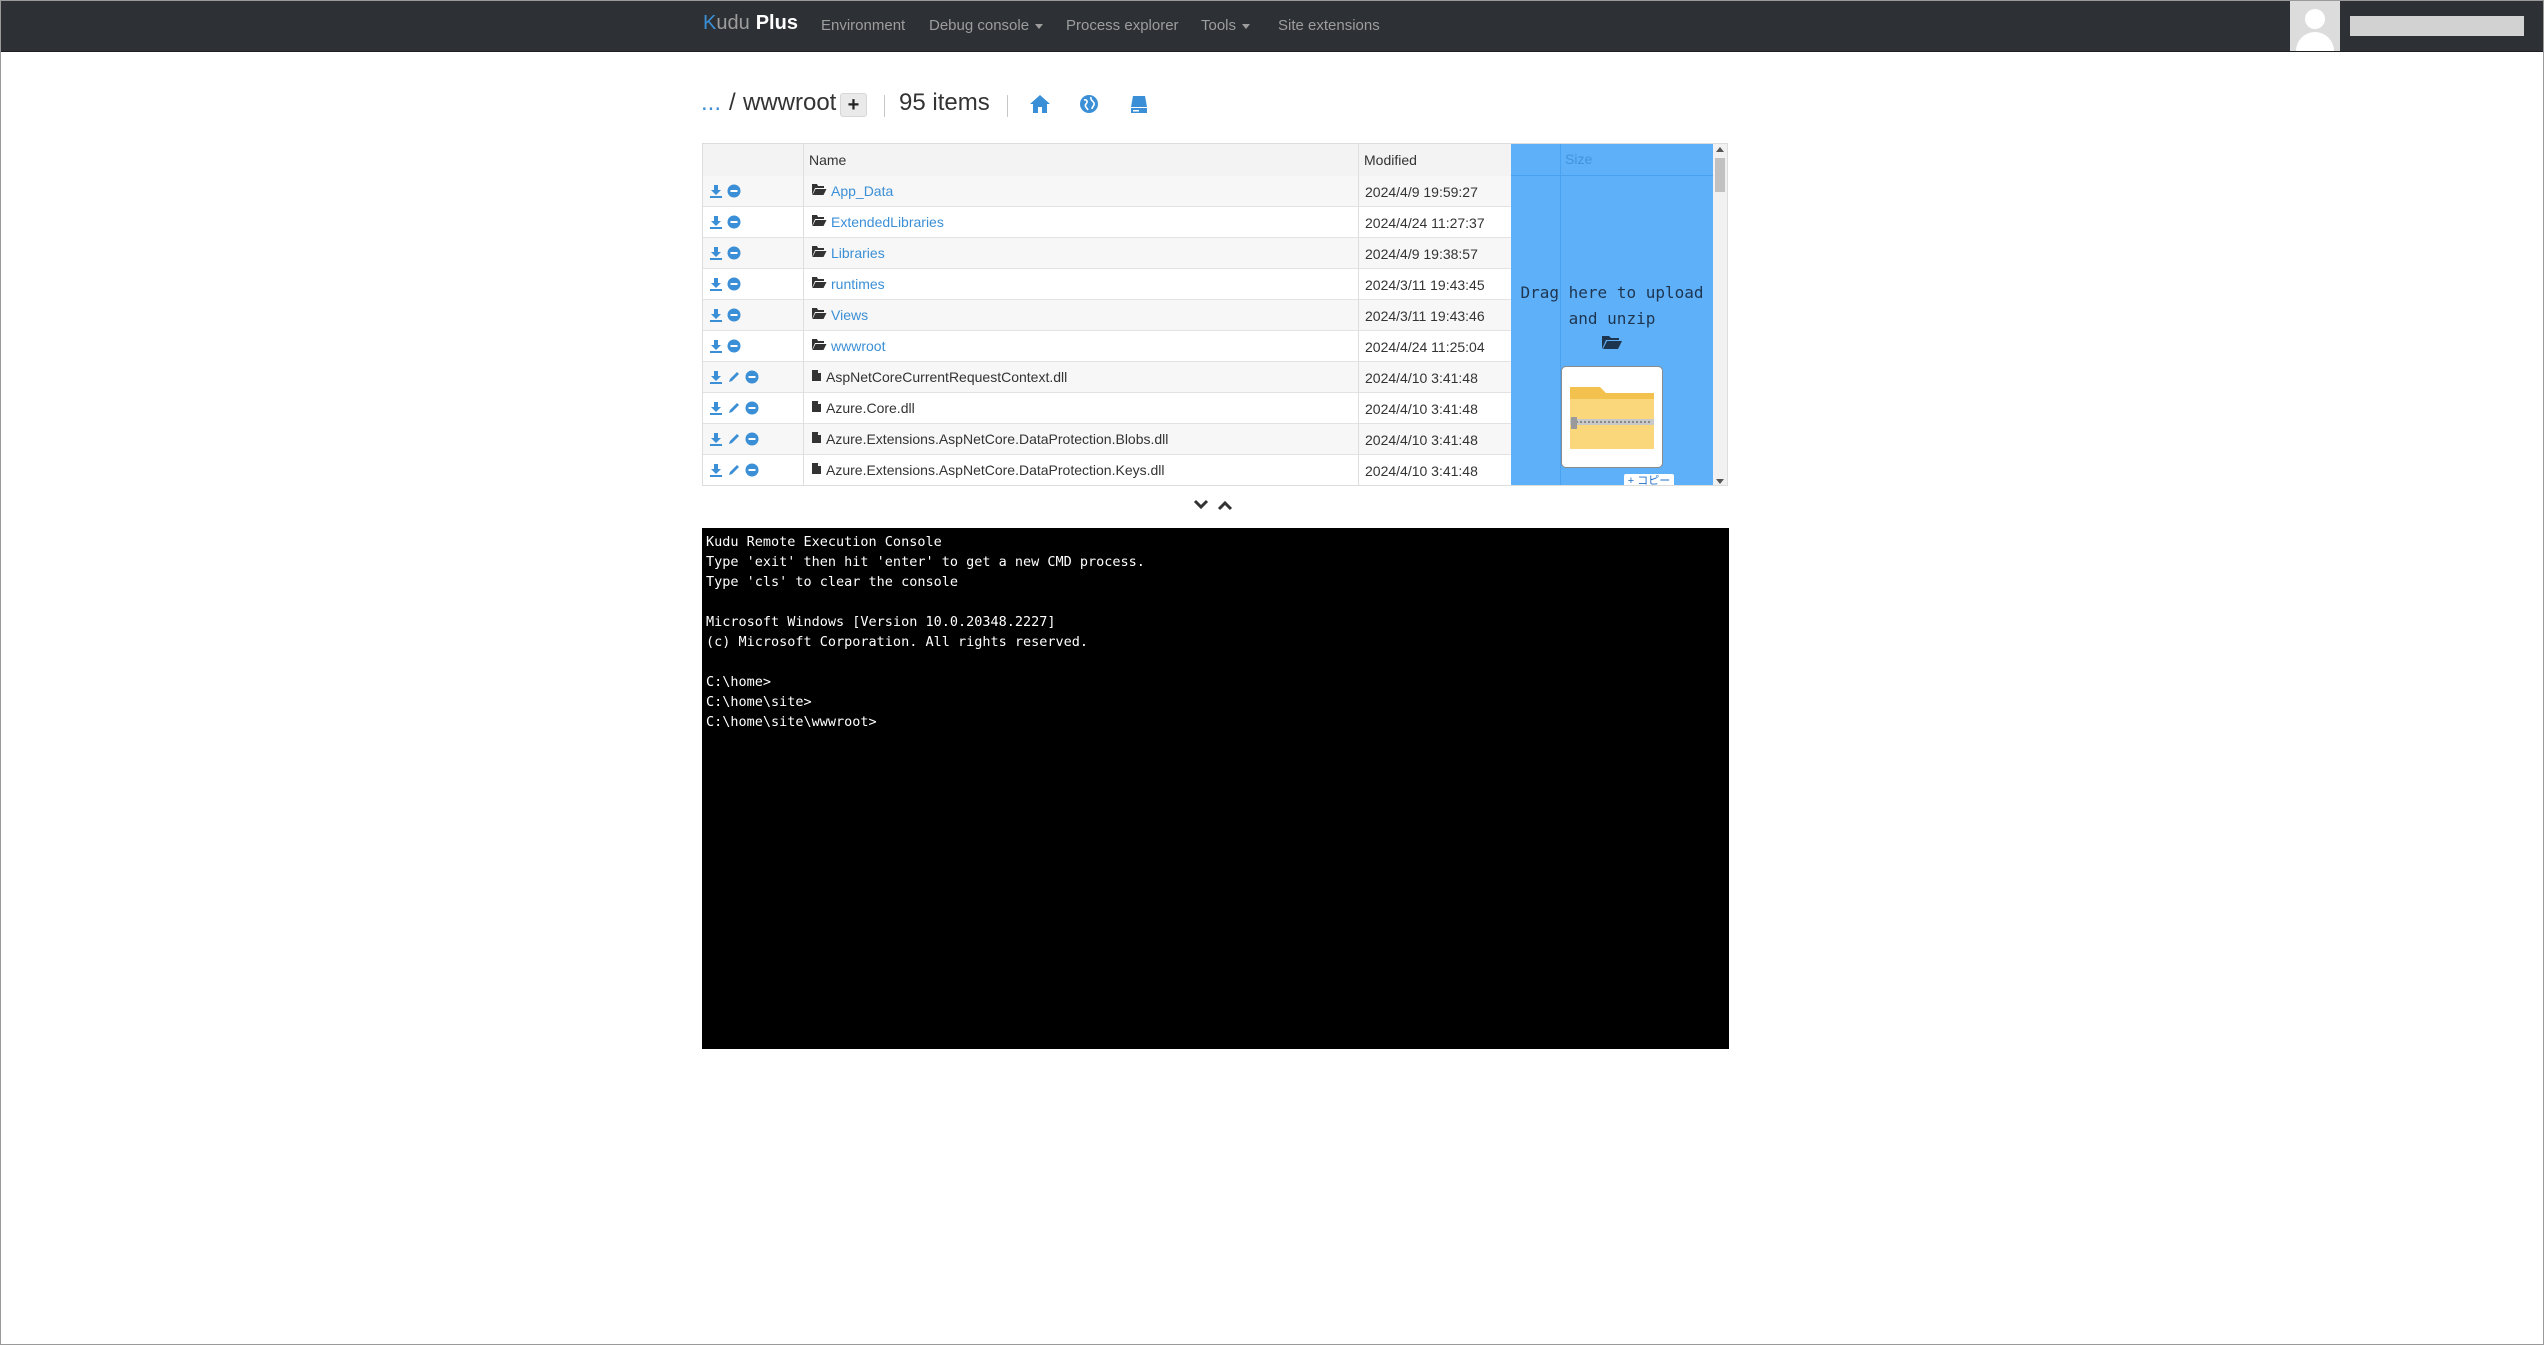 This screenshot has width=2544, height=1345. Describe the element at coordinates (1649, 479) in the screenshot. I see `copy-badge: + コピー` at that location.